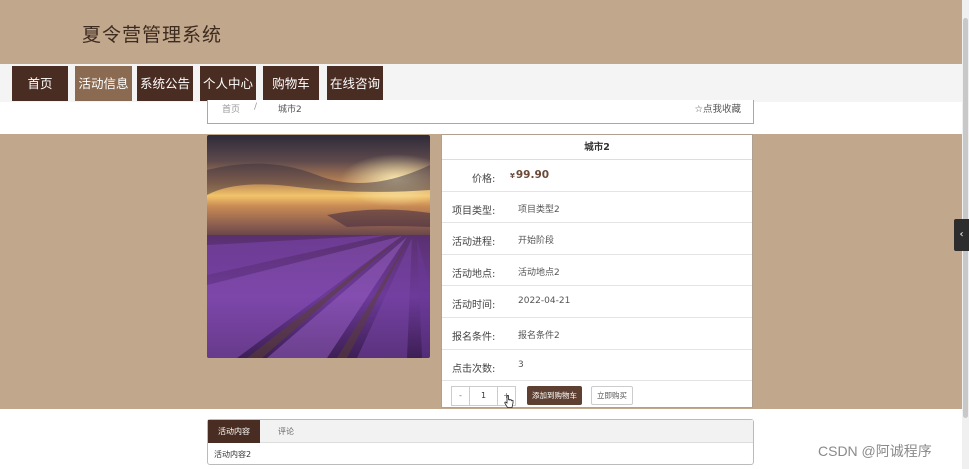  I want to click on price-currency: ¥, so click(512, 176).